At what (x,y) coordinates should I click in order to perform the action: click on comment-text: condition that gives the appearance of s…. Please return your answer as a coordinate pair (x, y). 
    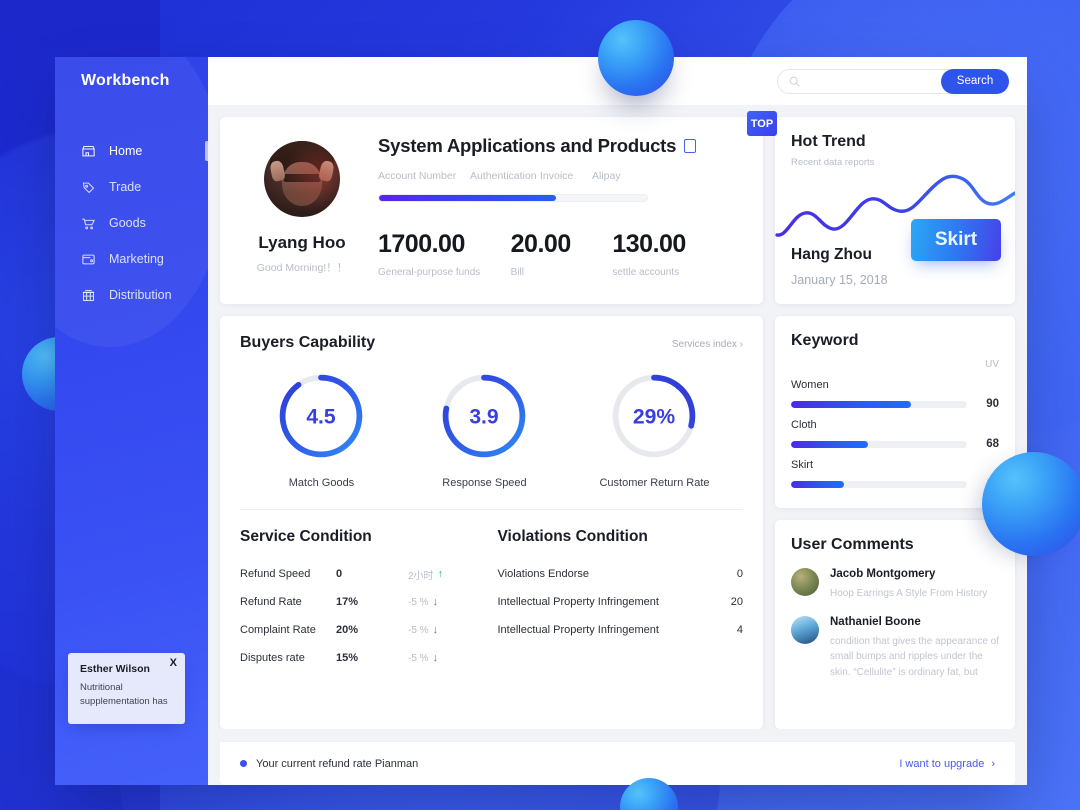
    Looking at the image, I should click on (915, 656).